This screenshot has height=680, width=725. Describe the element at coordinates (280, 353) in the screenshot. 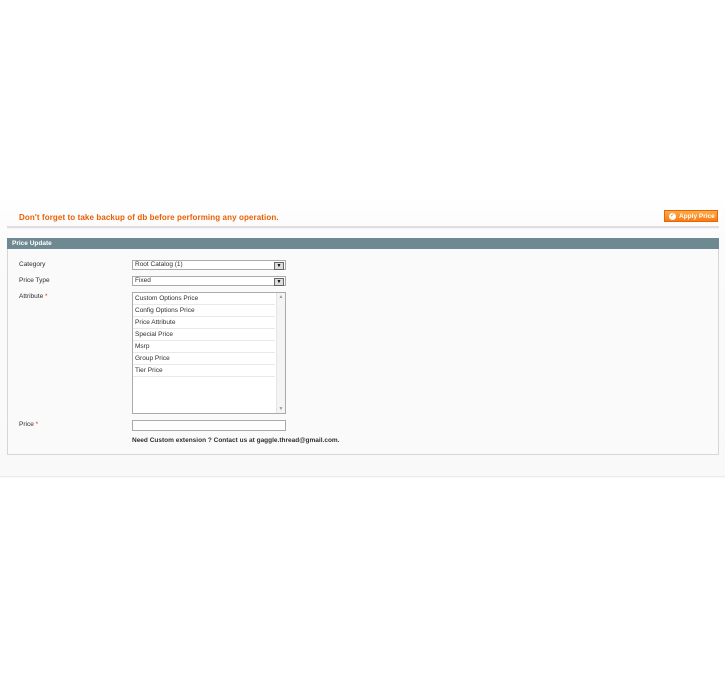

I see `attribute-scrollbar: ▲ ▼` at that location.